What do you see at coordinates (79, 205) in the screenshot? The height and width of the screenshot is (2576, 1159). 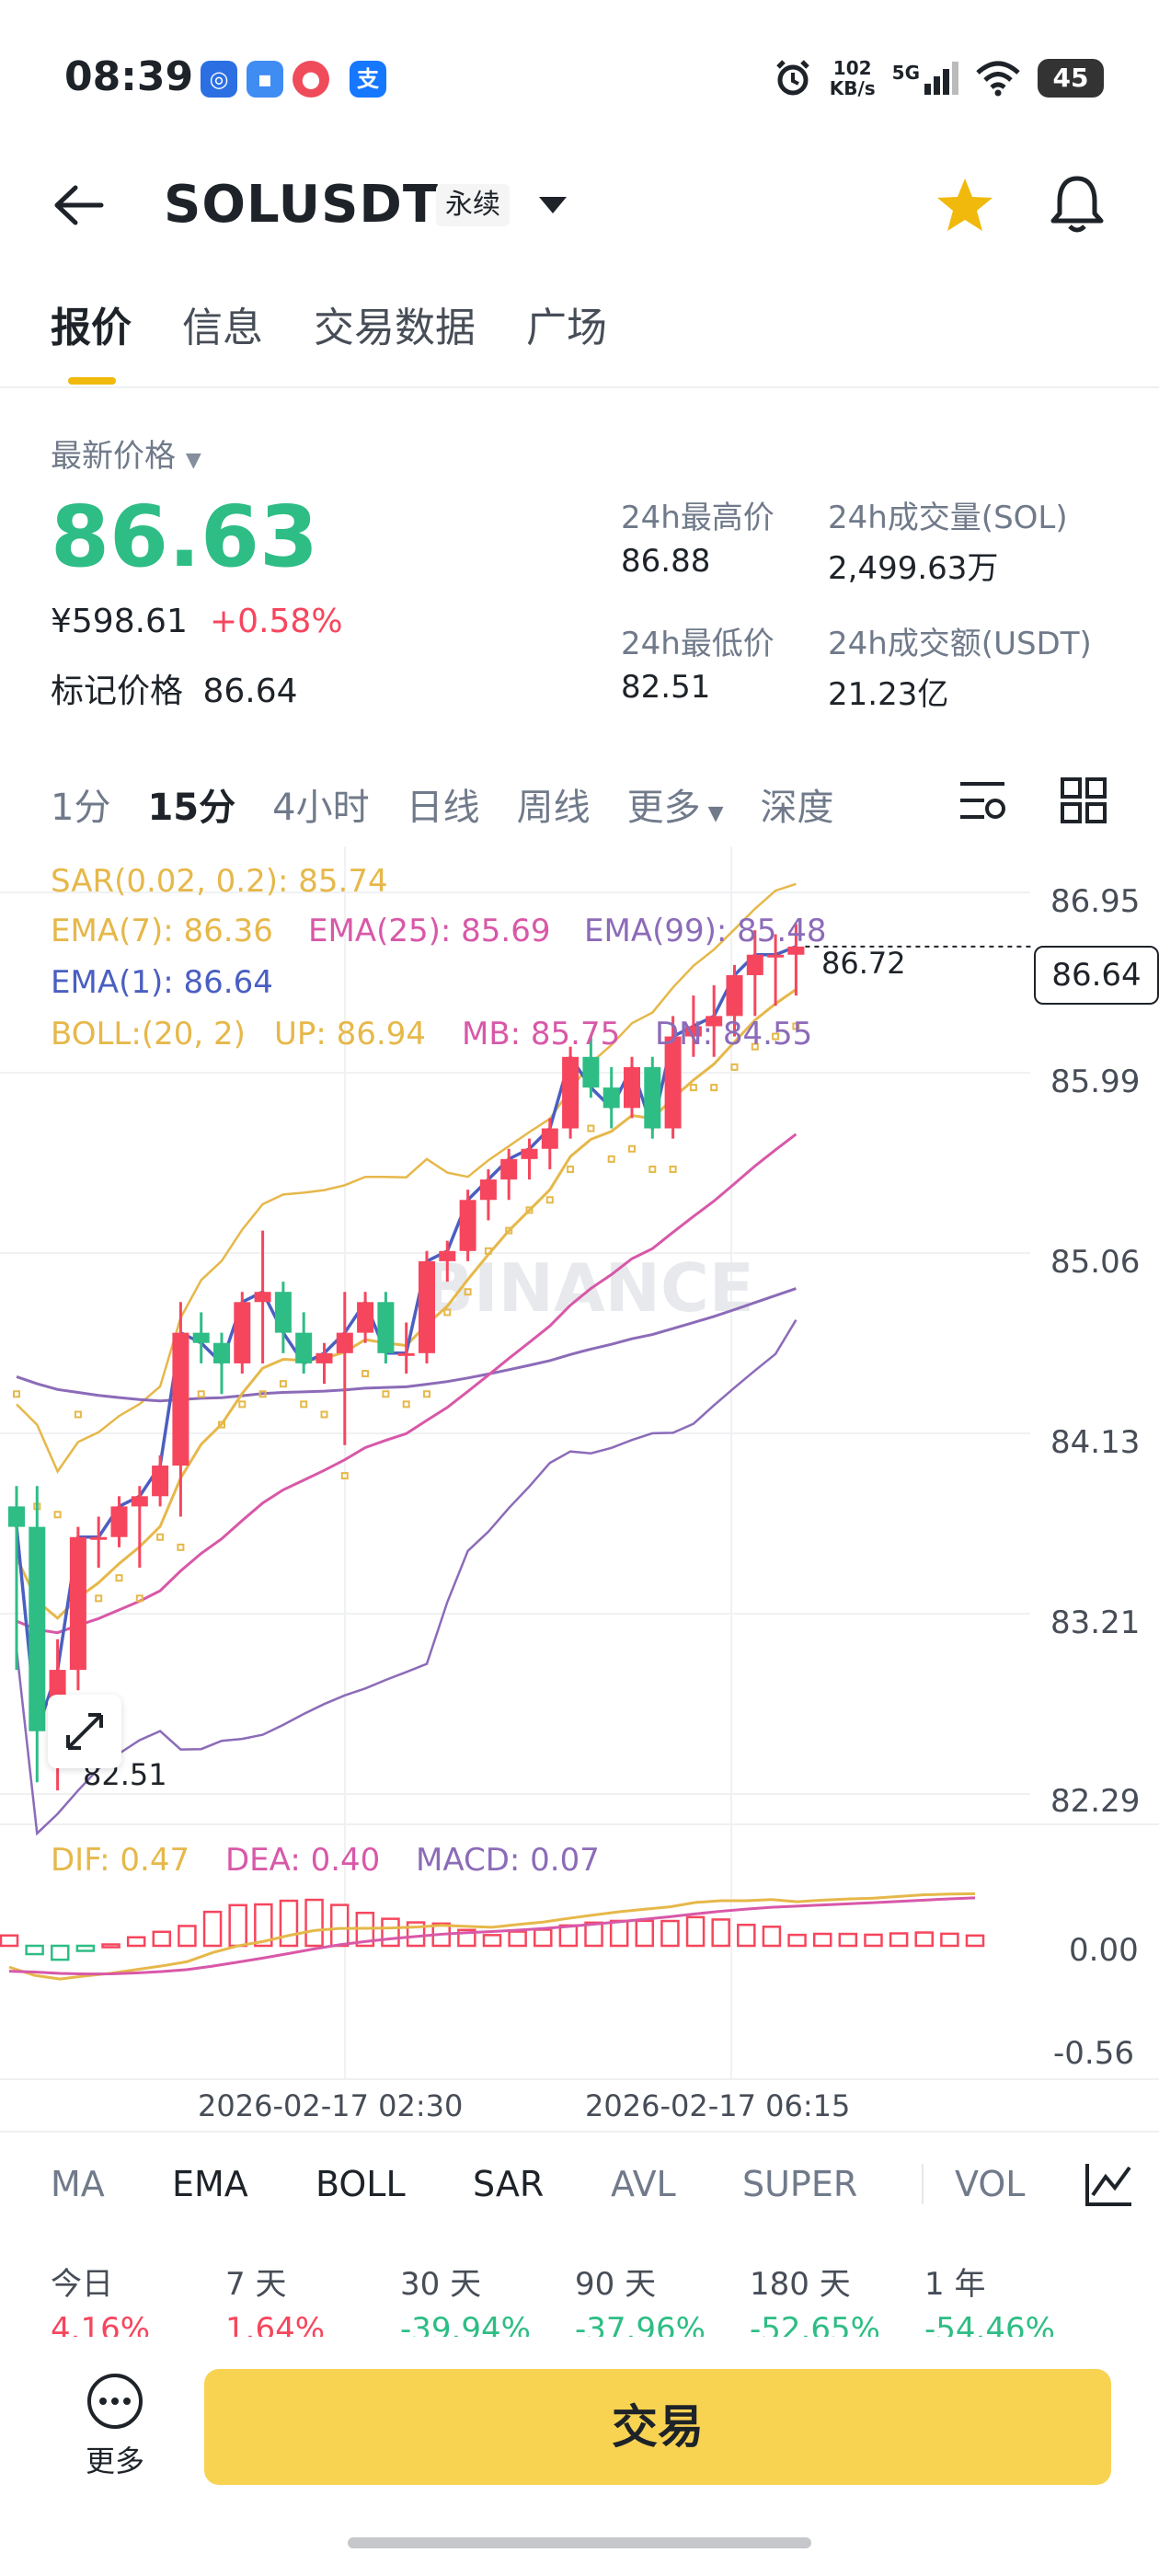 I see `back-arrow-icon` at bounding box center [79, 205].